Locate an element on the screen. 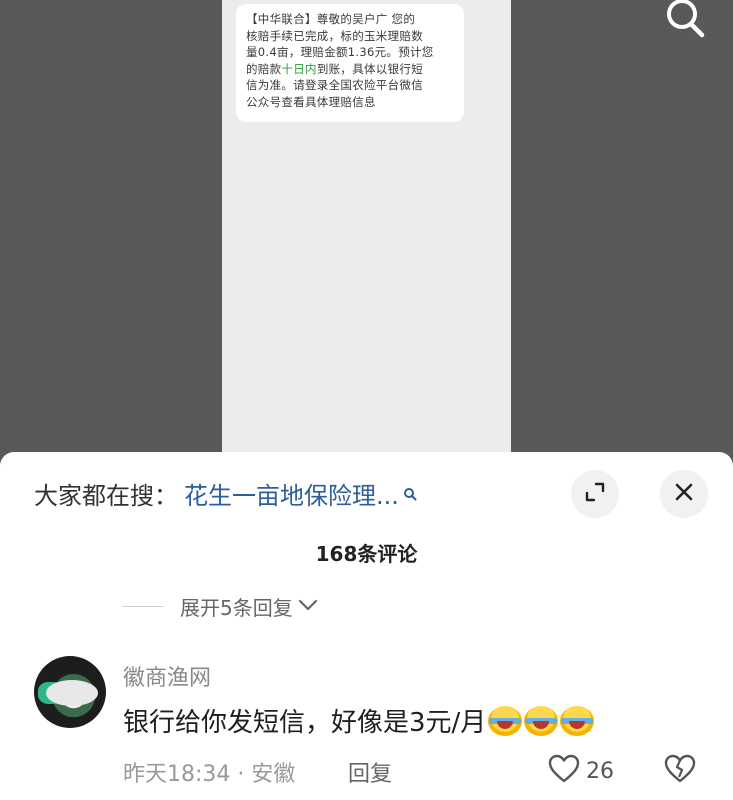 The width and height of the screenshot is (733, 800). reply-button: 回复 is located at coordinates (370, 772).